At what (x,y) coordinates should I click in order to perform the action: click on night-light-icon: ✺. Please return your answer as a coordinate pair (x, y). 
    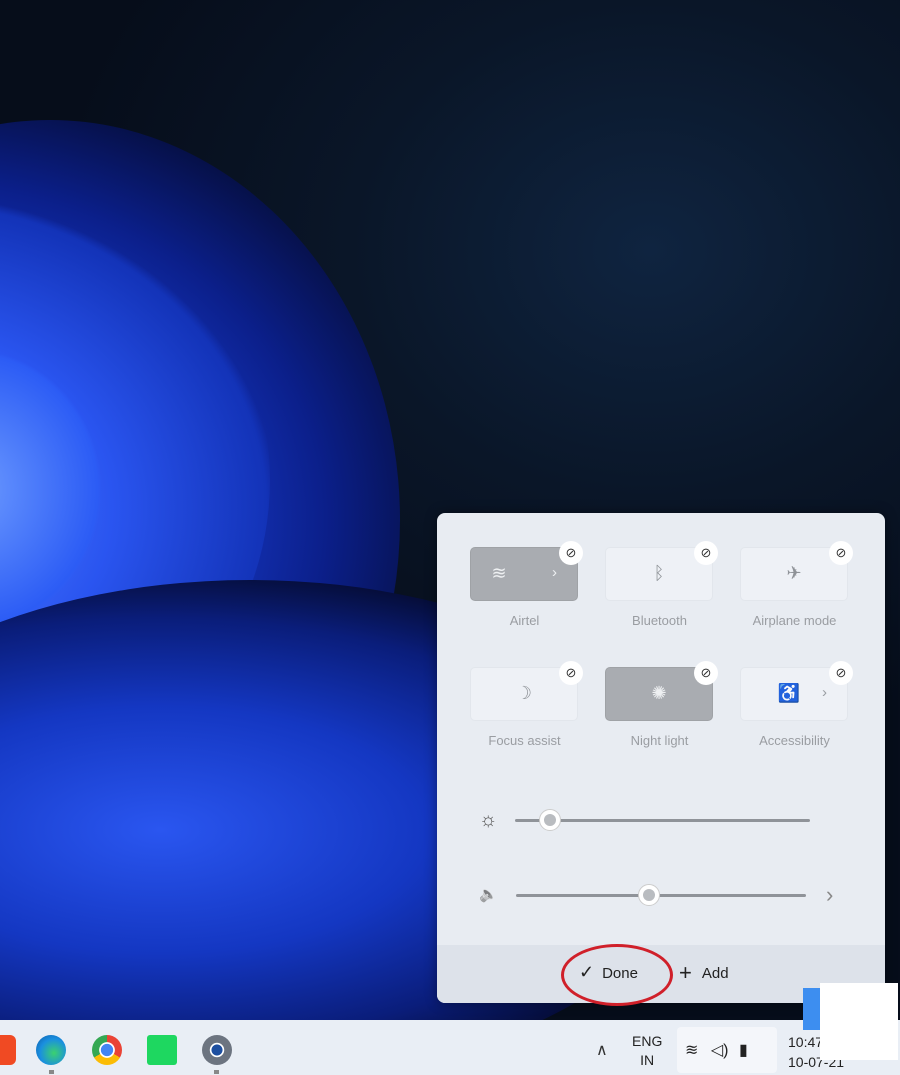
    Looking at the image, I should click on (659, 693).